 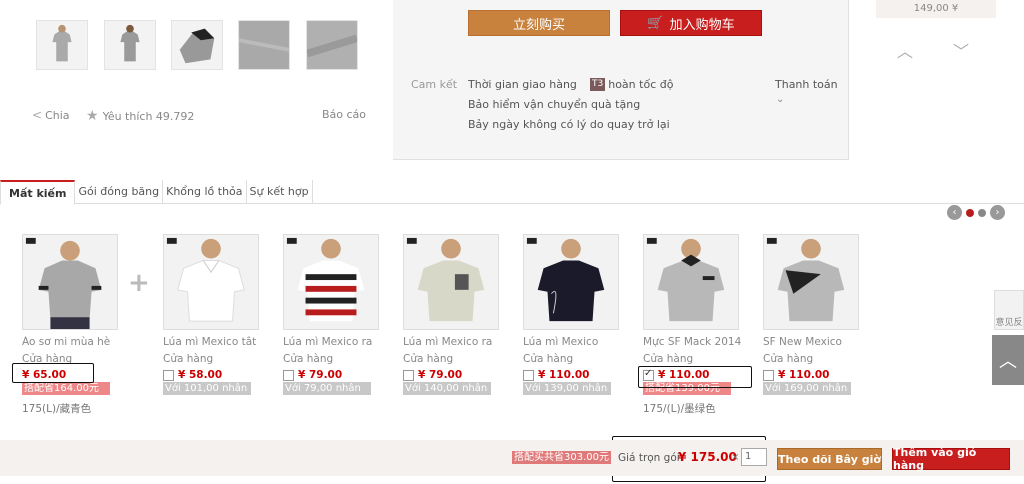 I want to click on product-bundle-price: Với 140,00 nhân, so click(x=447, y=388).